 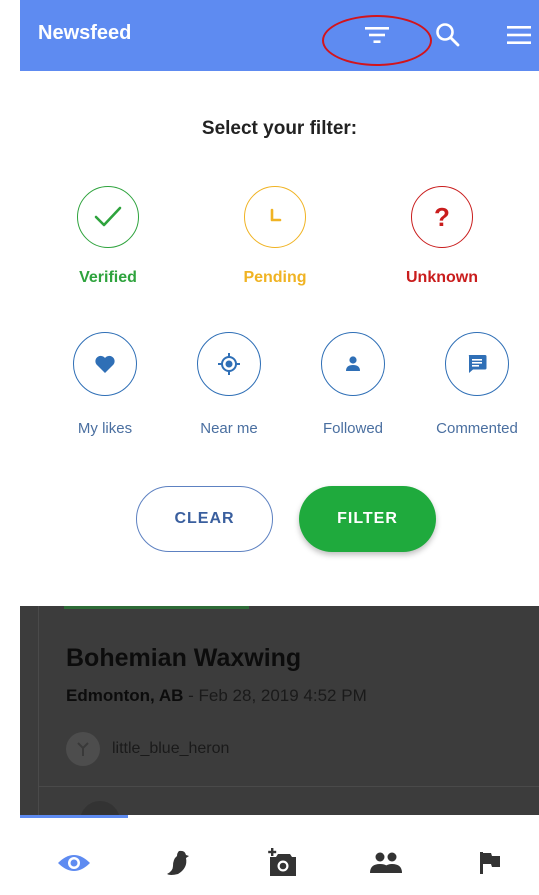 I want to click on eye-icon, so click(x=74, y=863).